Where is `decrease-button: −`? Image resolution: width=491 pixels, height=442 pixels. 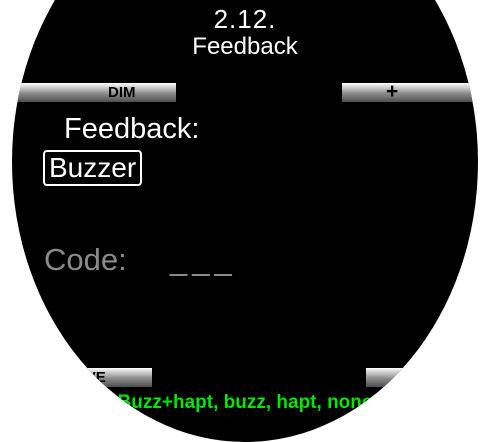
decrease-button: − is located at coordinates (422, 376).